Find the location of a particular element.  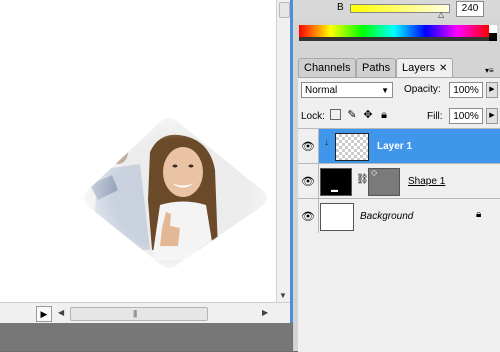

blue-channel-label: B is located at coordinates (340, 7).